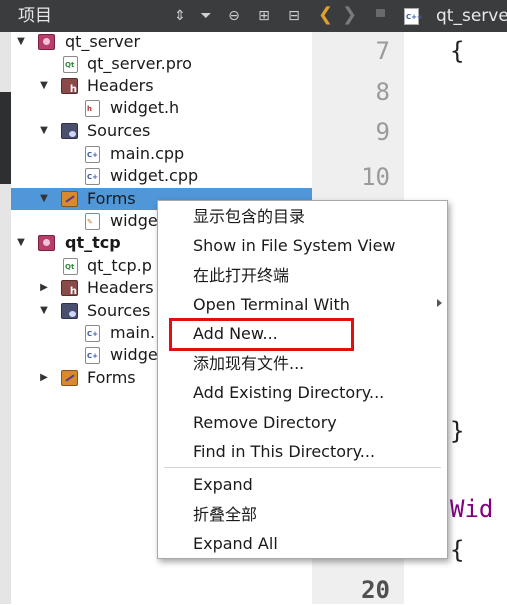  I want to click on tree-item-label: qt_server, so click(103, 41).